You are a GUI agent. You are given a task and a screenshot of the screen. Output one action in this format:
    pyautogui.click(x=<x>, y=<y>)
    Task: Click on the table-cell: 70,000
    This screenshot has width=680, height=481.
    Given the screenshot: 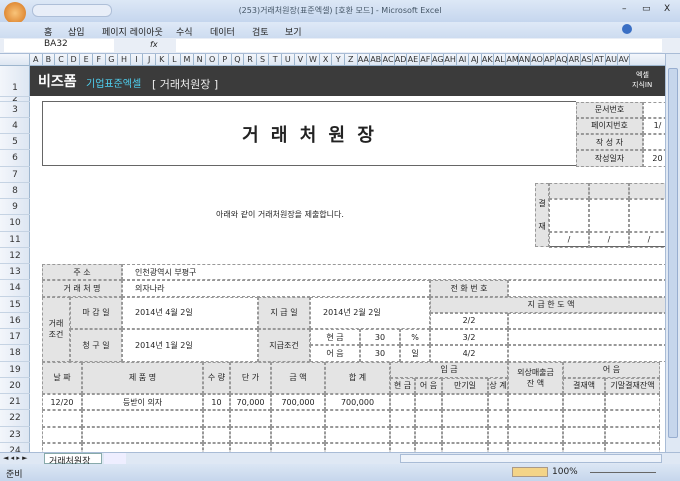 What is the action you would take?
    pyautogui.click(x=250, y=402)
    